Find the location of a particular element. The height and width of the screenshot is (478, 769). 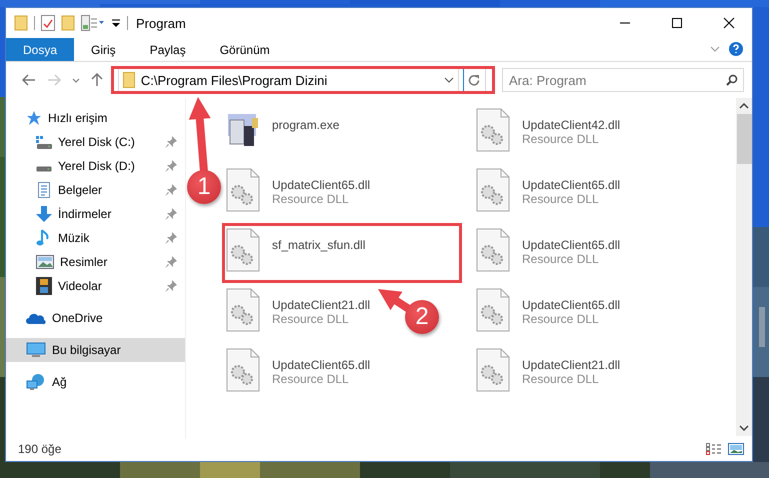

sidebar-item: Bu bilgisayar is located at coordinates (95, 350).